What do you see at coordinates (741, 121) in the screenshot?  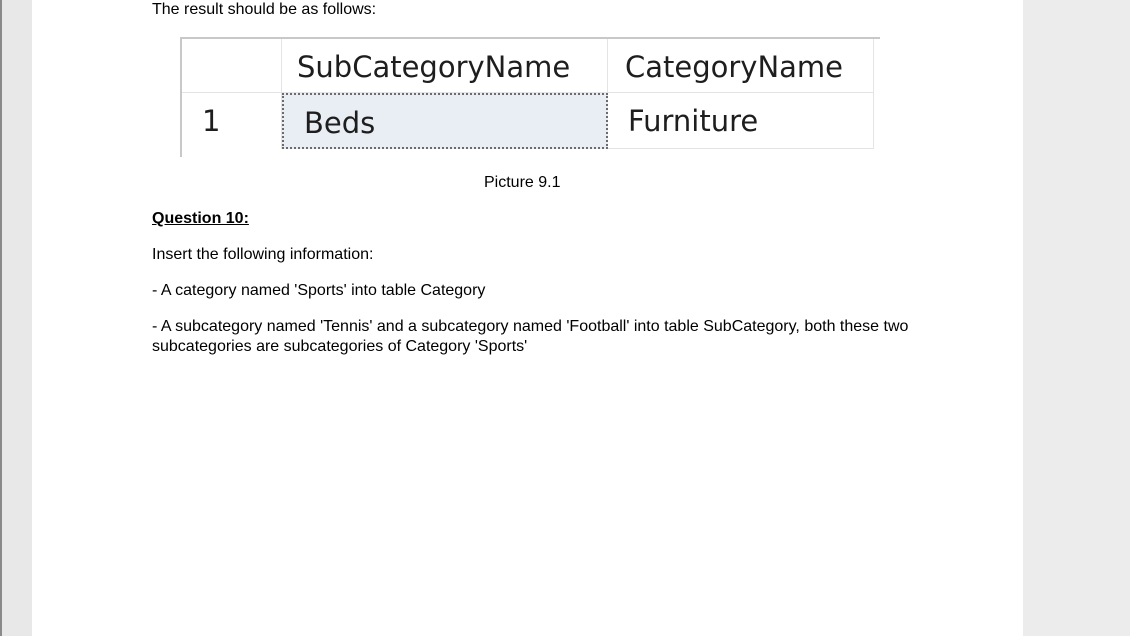 I see `grid-cell-categoryname: Furniture` at bounding box center [741, 121].